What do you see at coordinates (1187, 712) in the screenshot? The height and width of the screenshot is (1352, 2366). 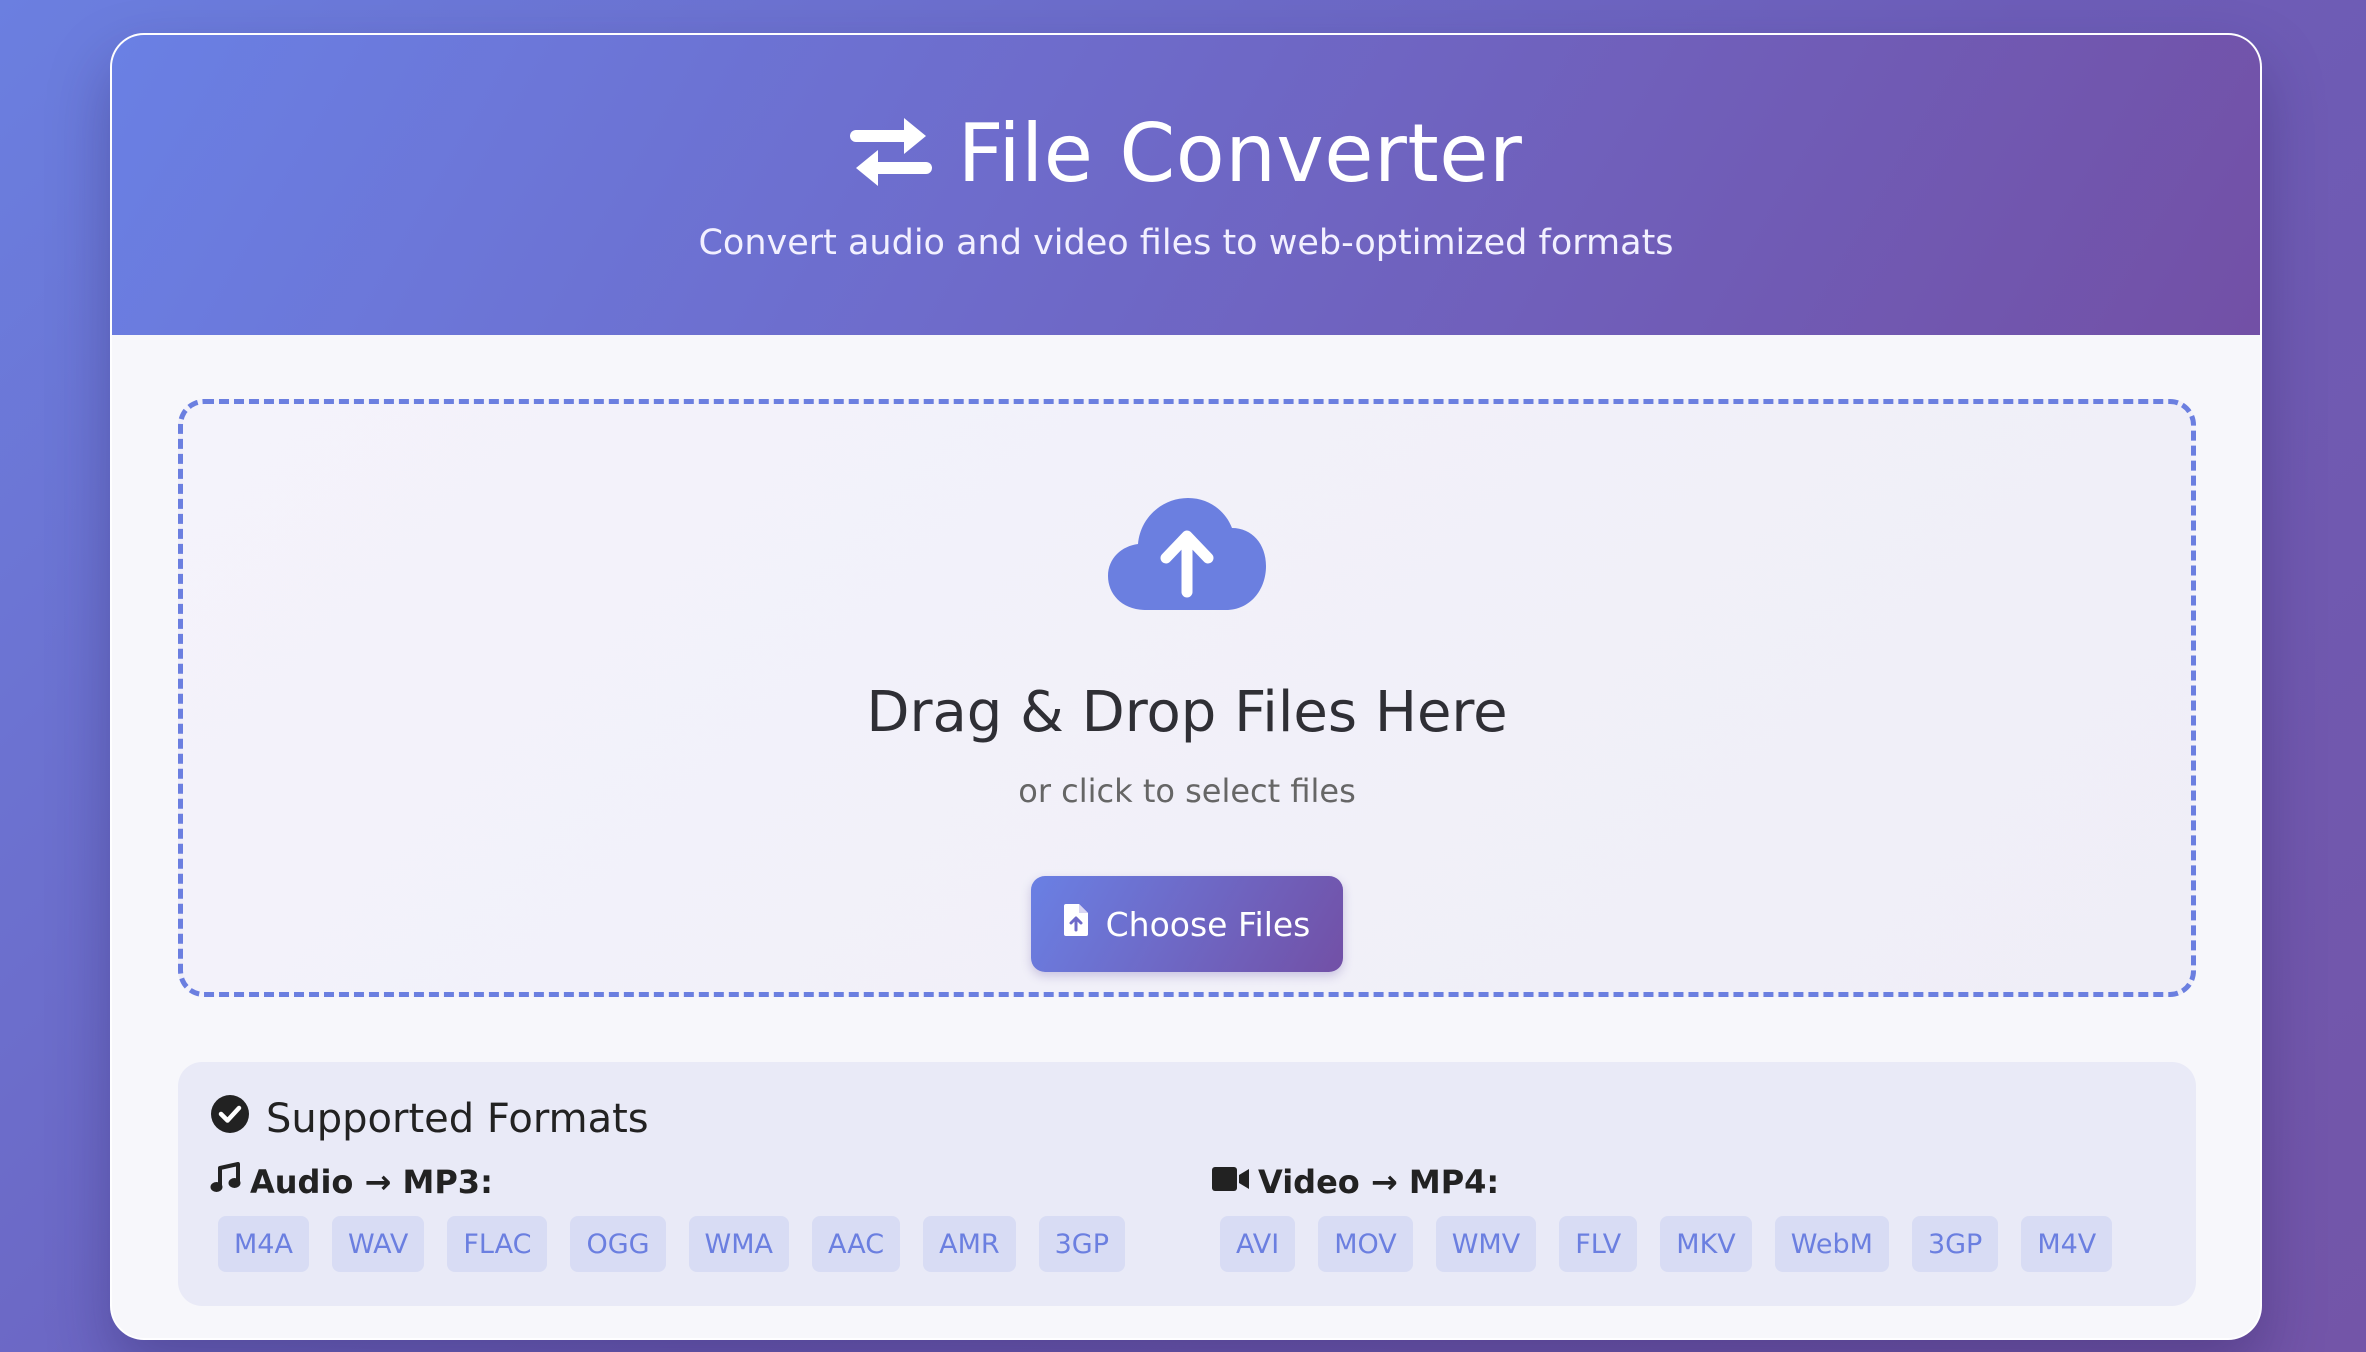 I see `dropzone-title: Drag & Drop Files Here` at bounding box center [1187, 712].